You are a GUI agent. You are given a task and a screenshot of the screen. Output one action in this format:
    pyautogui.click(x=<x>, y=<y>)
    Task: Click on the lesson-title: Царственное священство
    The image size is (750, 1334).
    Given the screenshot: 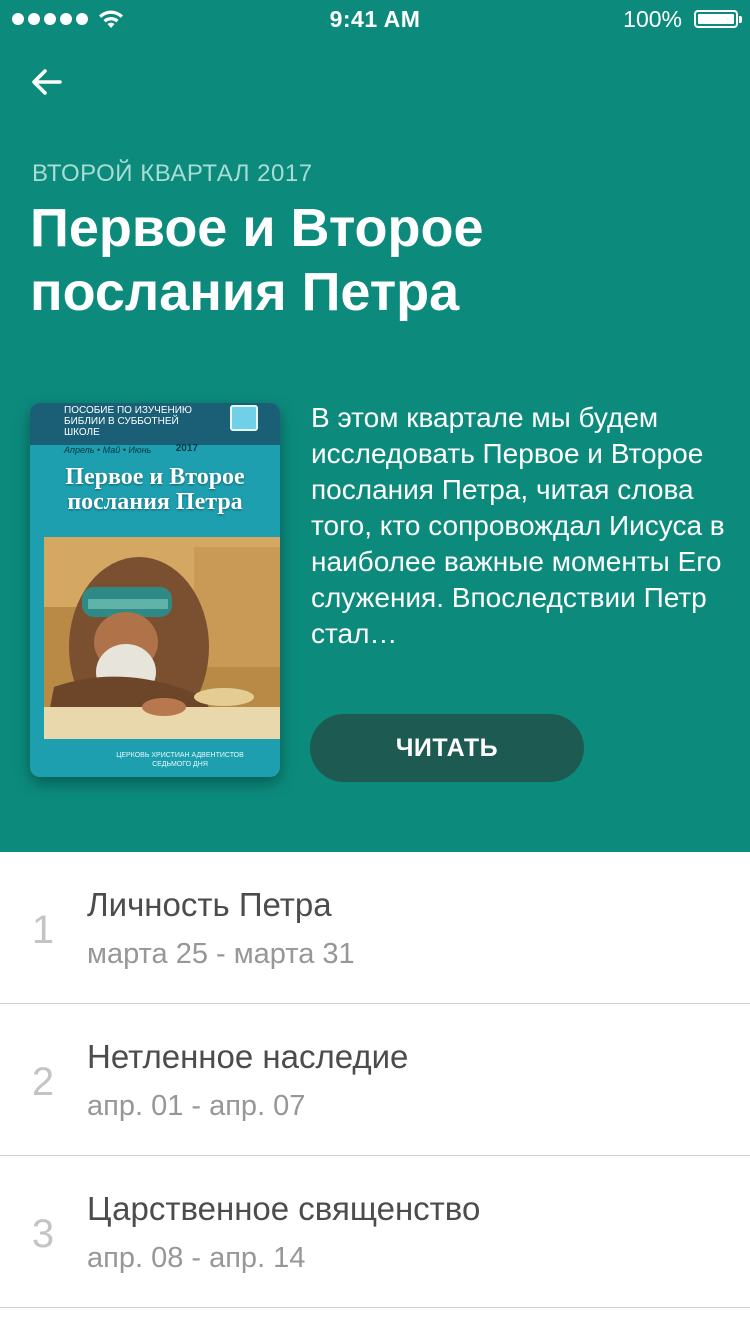 What is the action you would take?
    pyautogui.click(x=284, y=1208)
    